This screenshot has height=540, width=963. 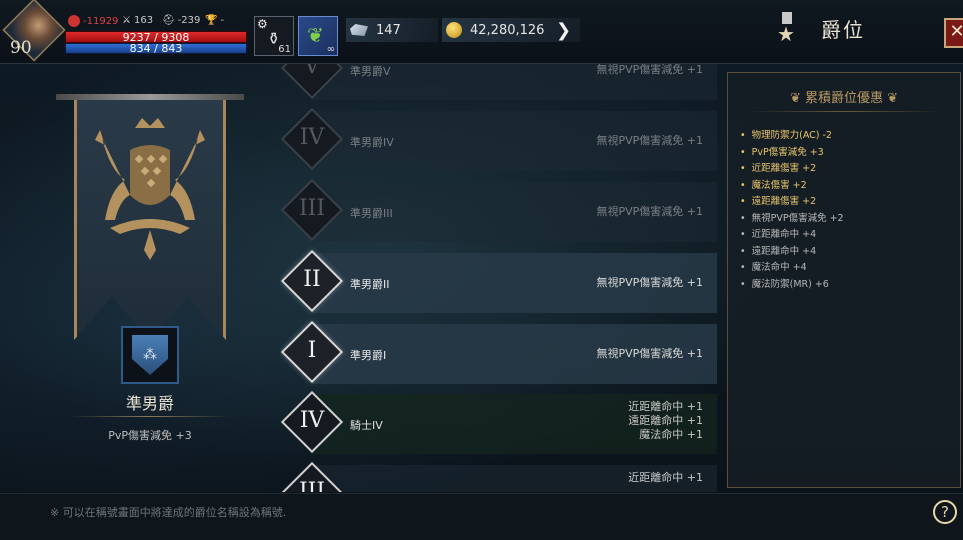 I want to click on bonus-item: 近距離命中 +4, so click(x=792, y=235).